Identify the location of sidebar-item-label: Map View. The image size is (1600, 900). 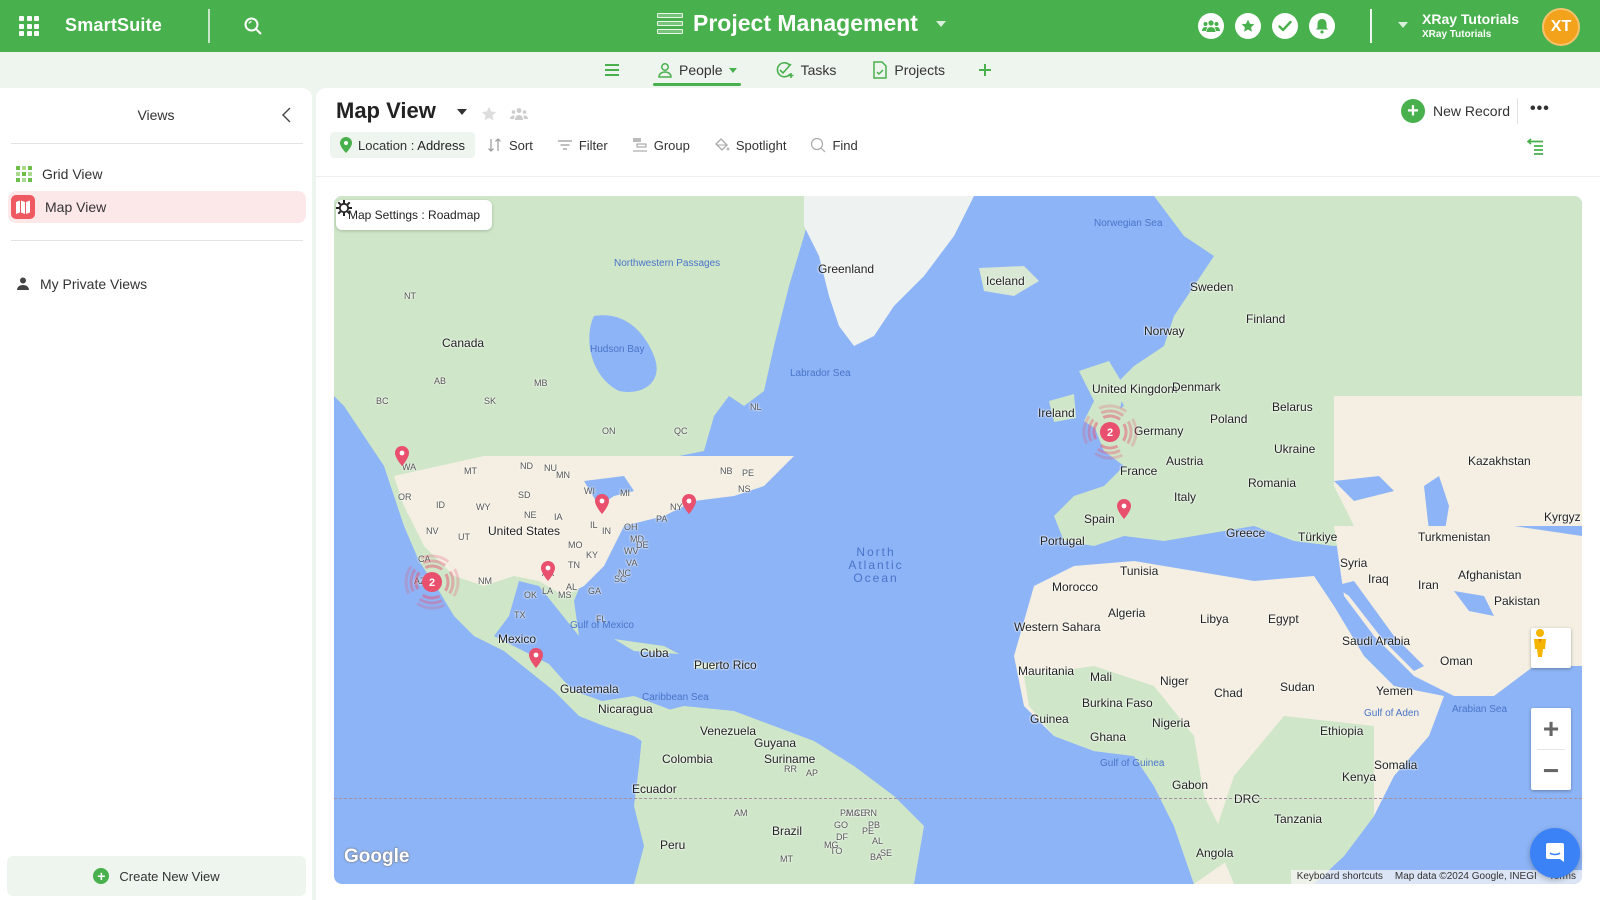
(76, 207).